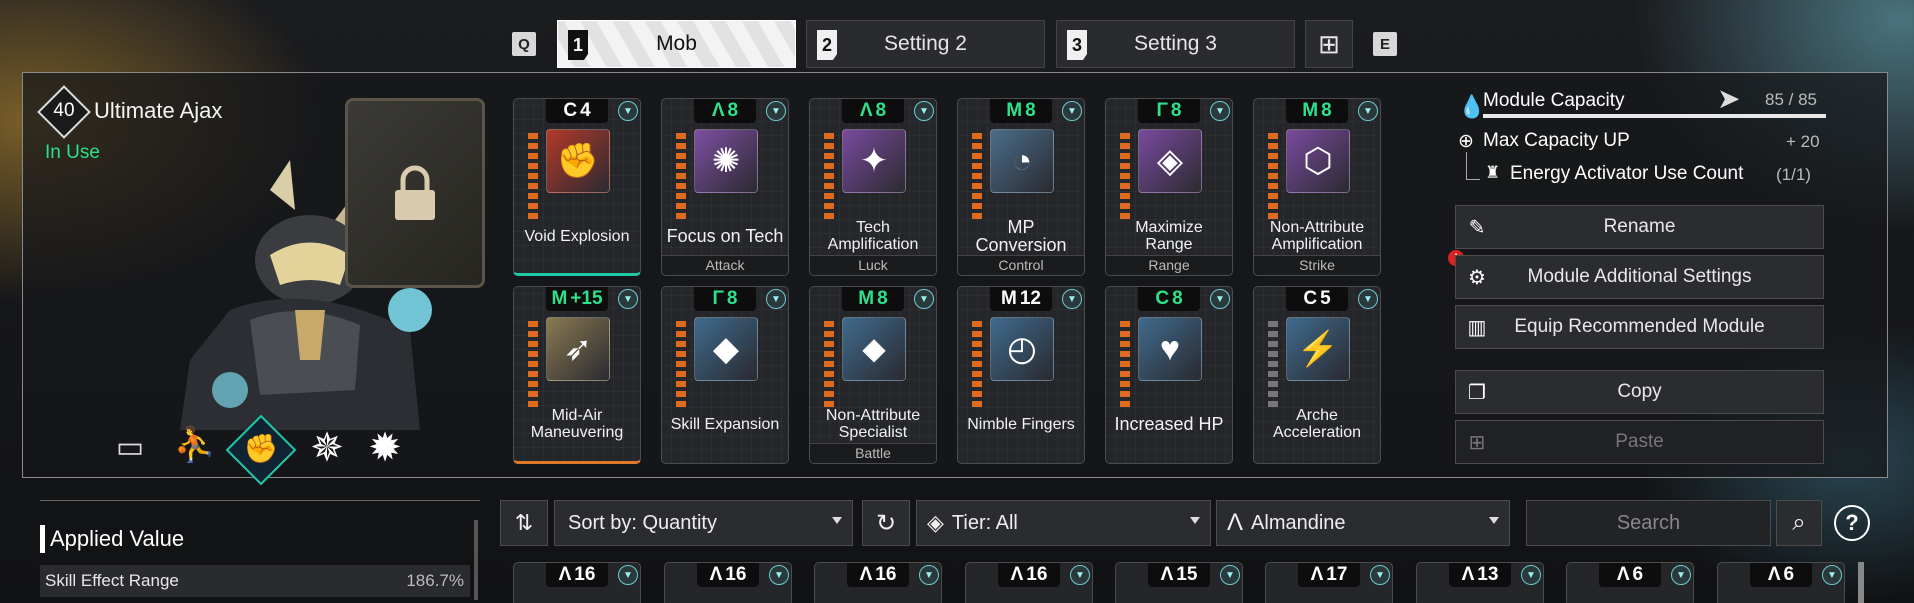 The width and height of the screenshot is (1914, 603). I want to click on module-cost: Λ6, so click(1630, 575).